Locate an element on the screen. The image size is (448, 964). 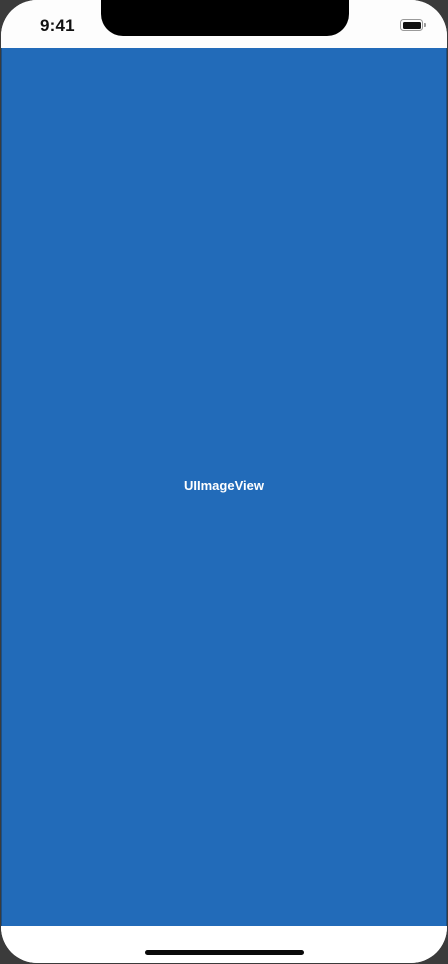
device-notch is located at coordinates (225, 18).